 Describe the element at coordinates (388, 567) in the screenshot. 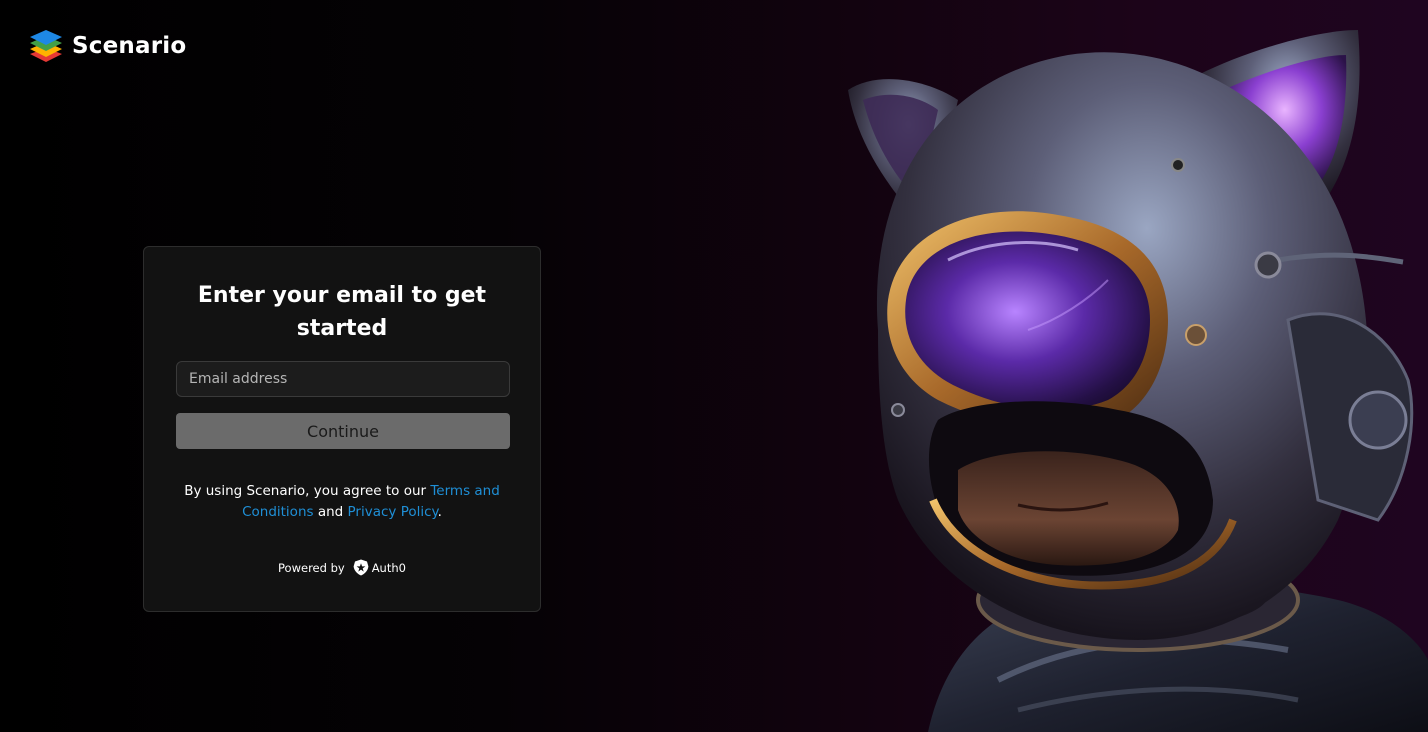

I see `auth0-label: Auth0` at that location.